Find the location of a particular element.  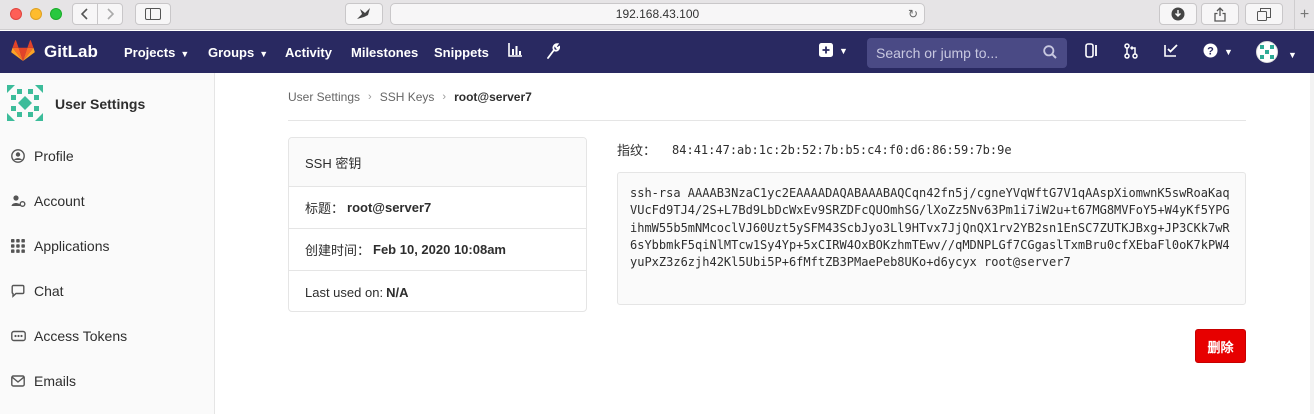

nav-milestones-label: Milestones is located at coordinates (385, 52).